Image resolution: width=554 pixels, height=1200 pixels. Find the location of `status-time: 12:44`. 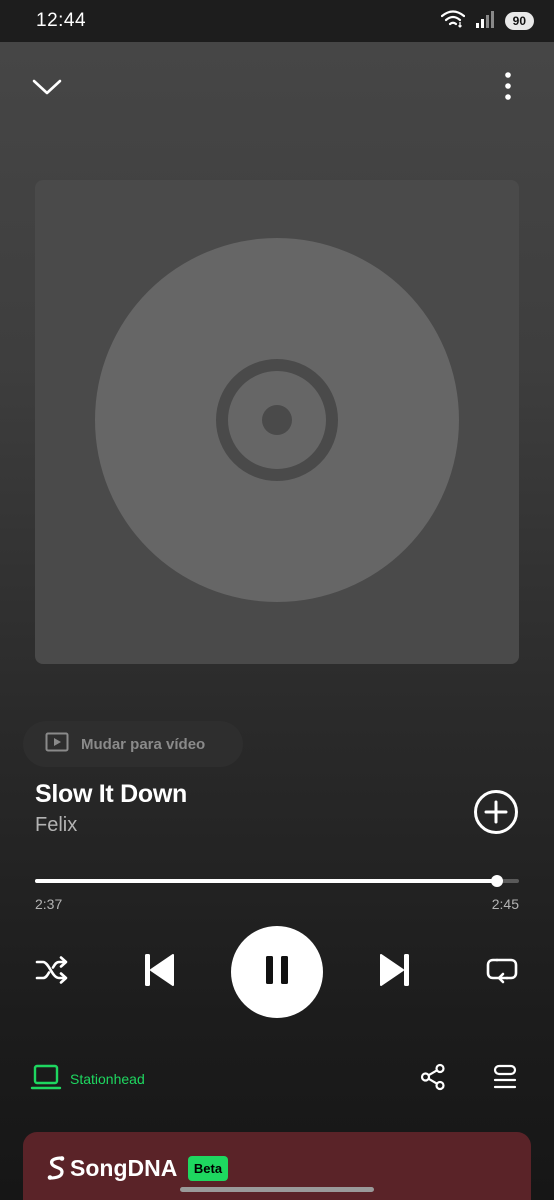

status-time: 12:44 is located at coordinates (61, 20).